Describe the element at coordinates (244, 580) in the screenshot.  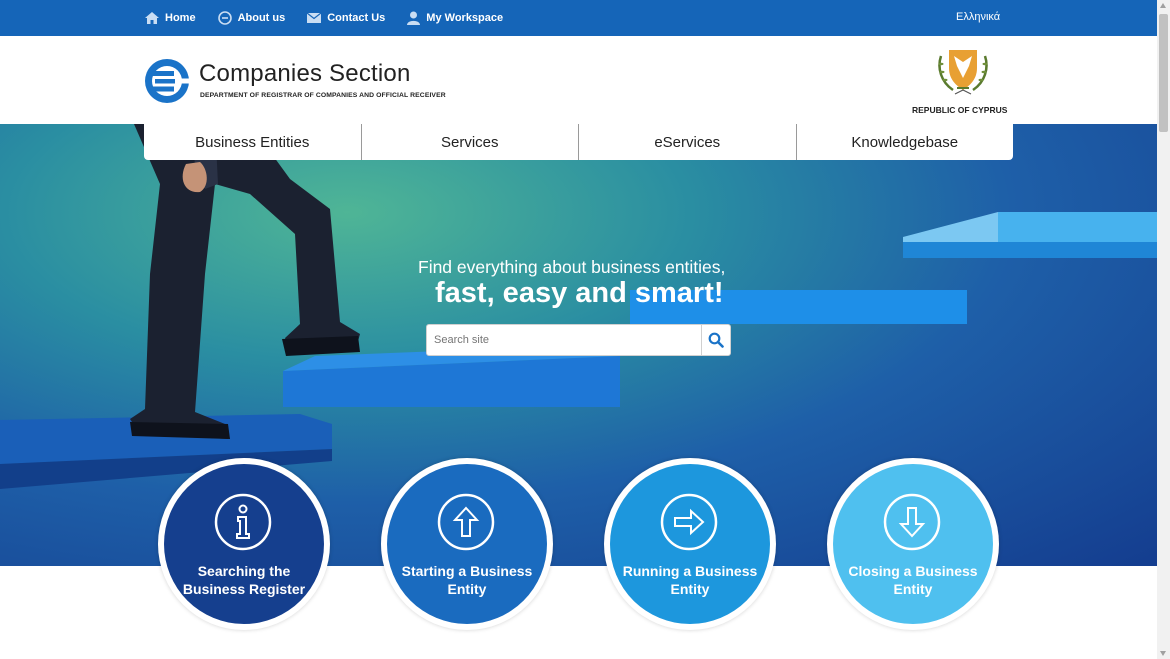
I see `circle-label: Searching the Business Register` at that location.